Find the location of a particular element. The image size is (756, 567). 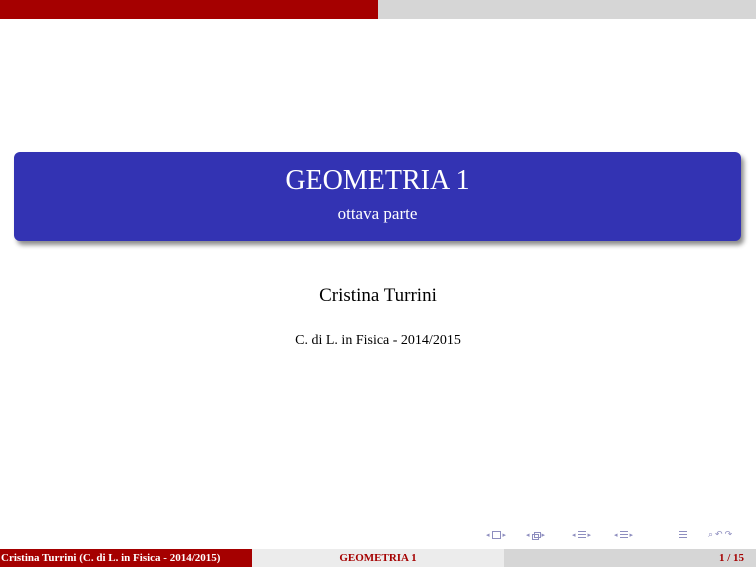

progress-header-right is located at coordinates (567, 9).